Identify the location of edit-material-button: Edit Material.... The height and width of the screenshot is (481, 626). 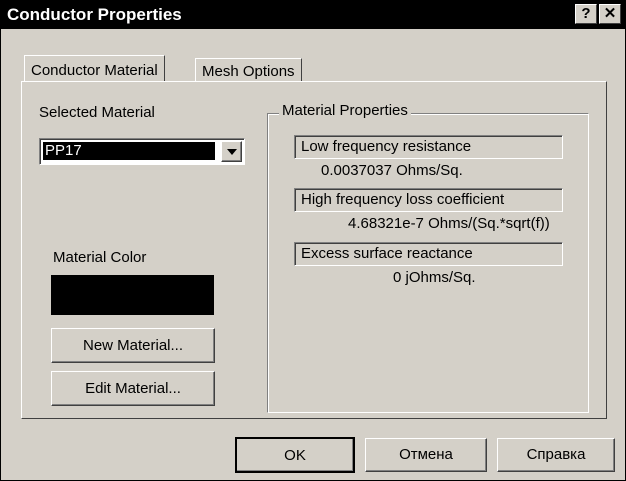
(133, 388).